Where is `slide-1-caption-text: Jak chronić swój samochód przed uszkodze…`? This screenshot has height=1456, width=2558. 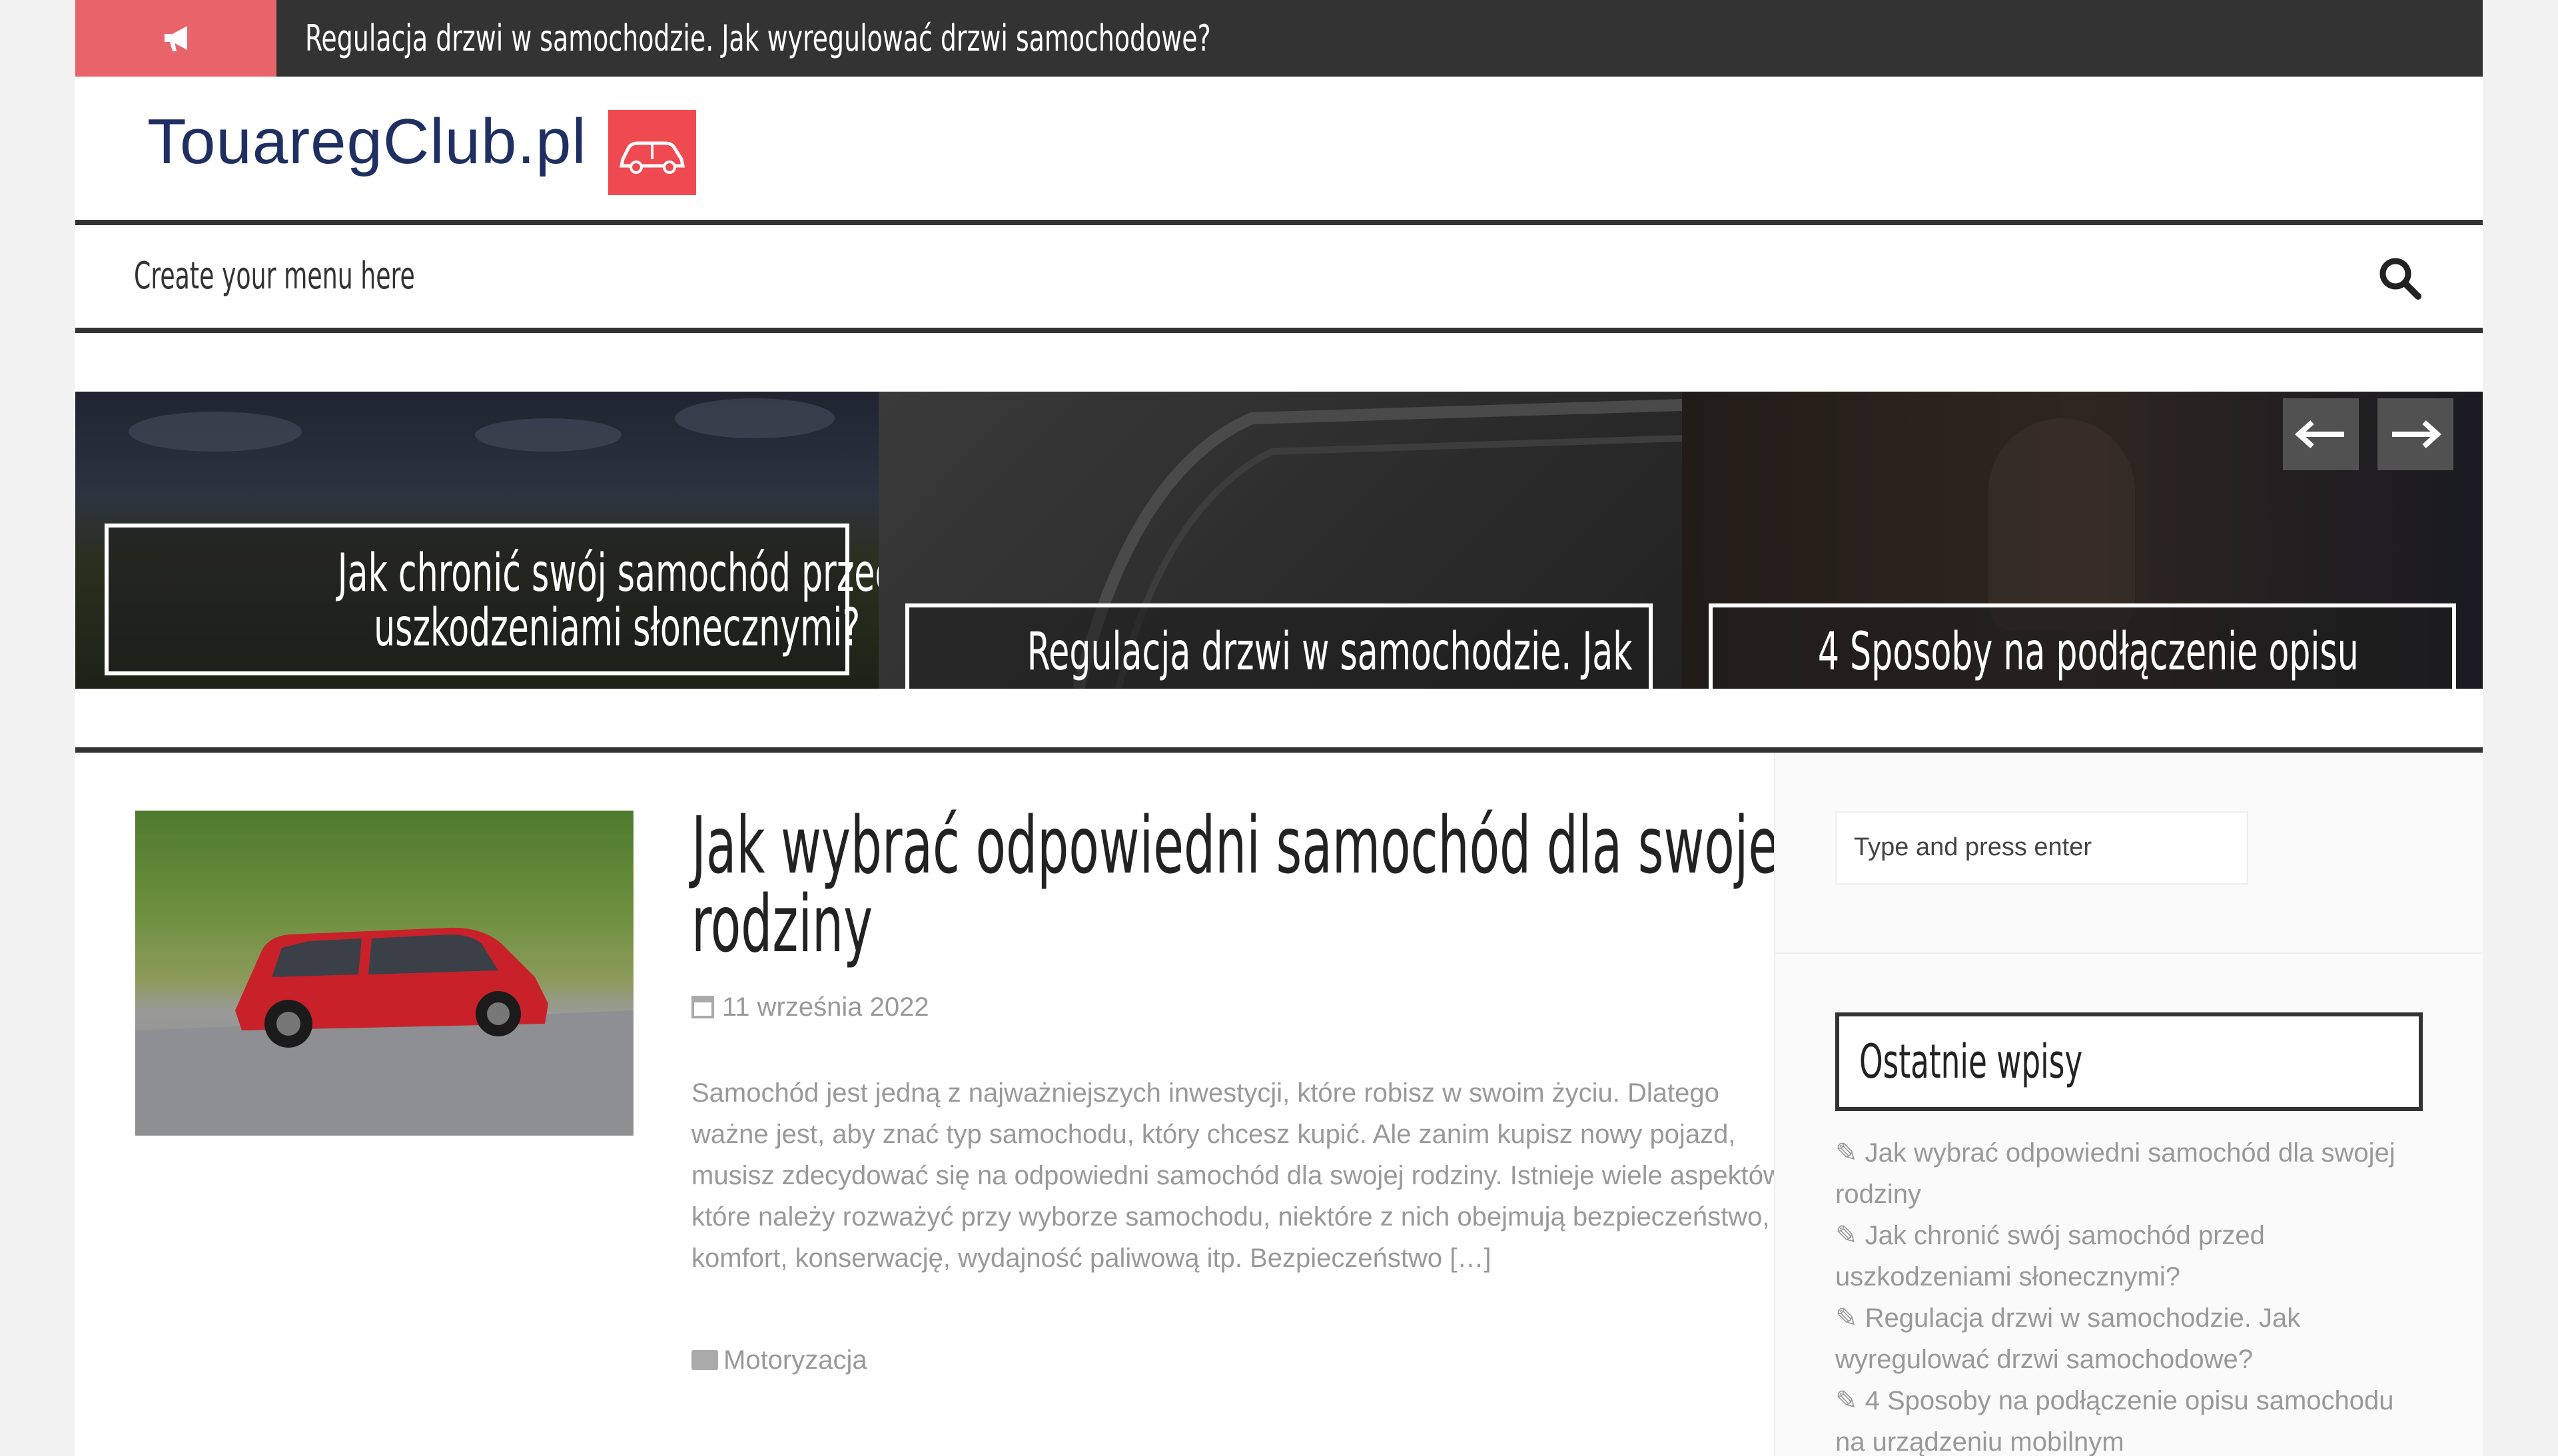
slide-1-caption-text: Jak chronić swój samochód przed uszkodze… is located at coordinates (608, 601).